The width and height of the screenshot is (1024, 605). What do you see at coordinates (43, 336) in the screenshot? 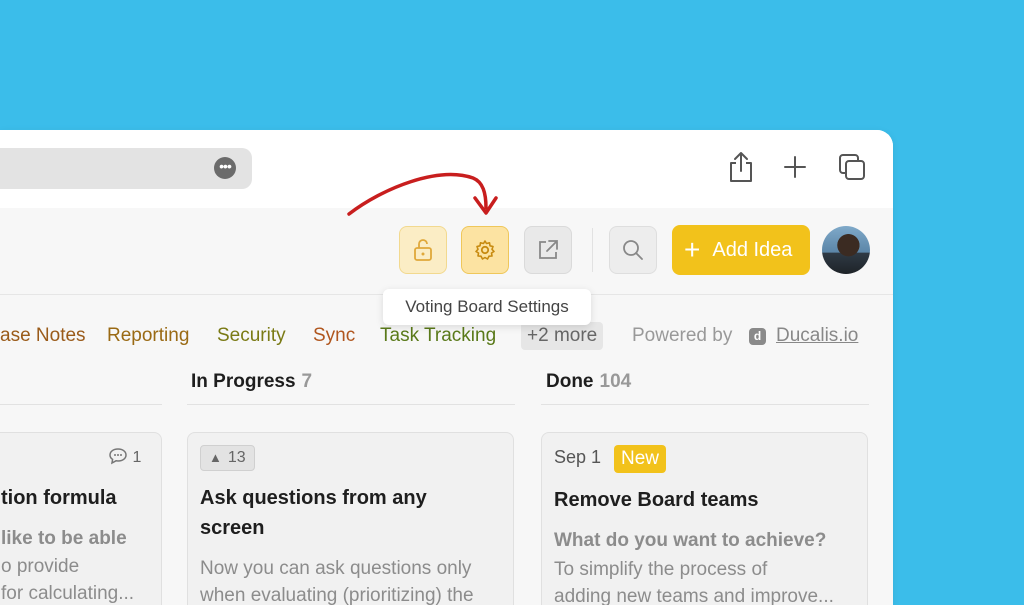
I see `tag-release-notes: ase Notes` at bounding box center [43, 336].